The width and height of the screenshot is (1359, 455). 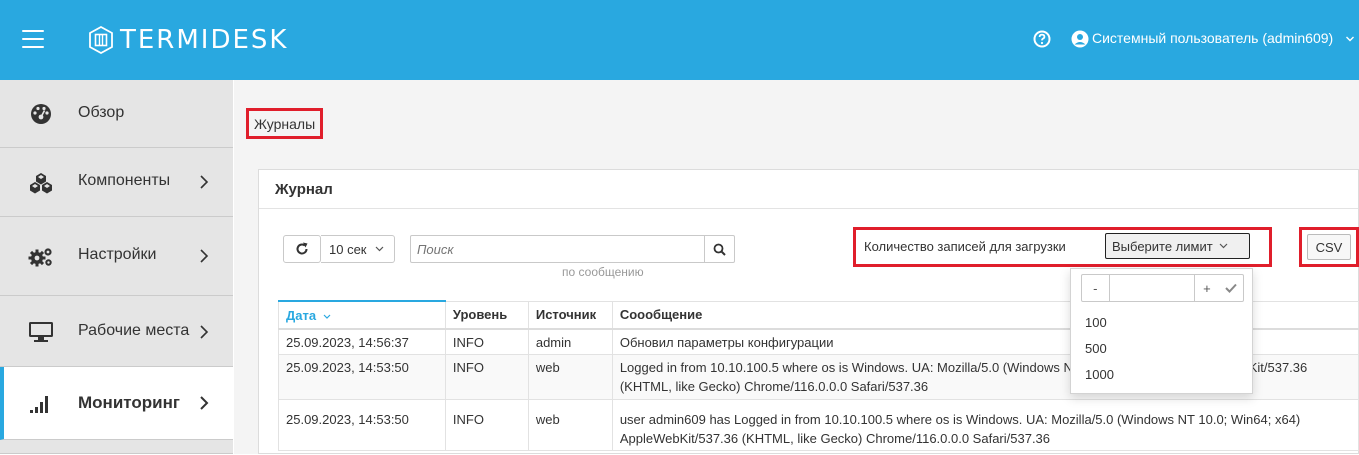 What do you see at coordinates (570, 341) in the screenshot?
I see `cell-source: admin` at bounding box center [570, 341].